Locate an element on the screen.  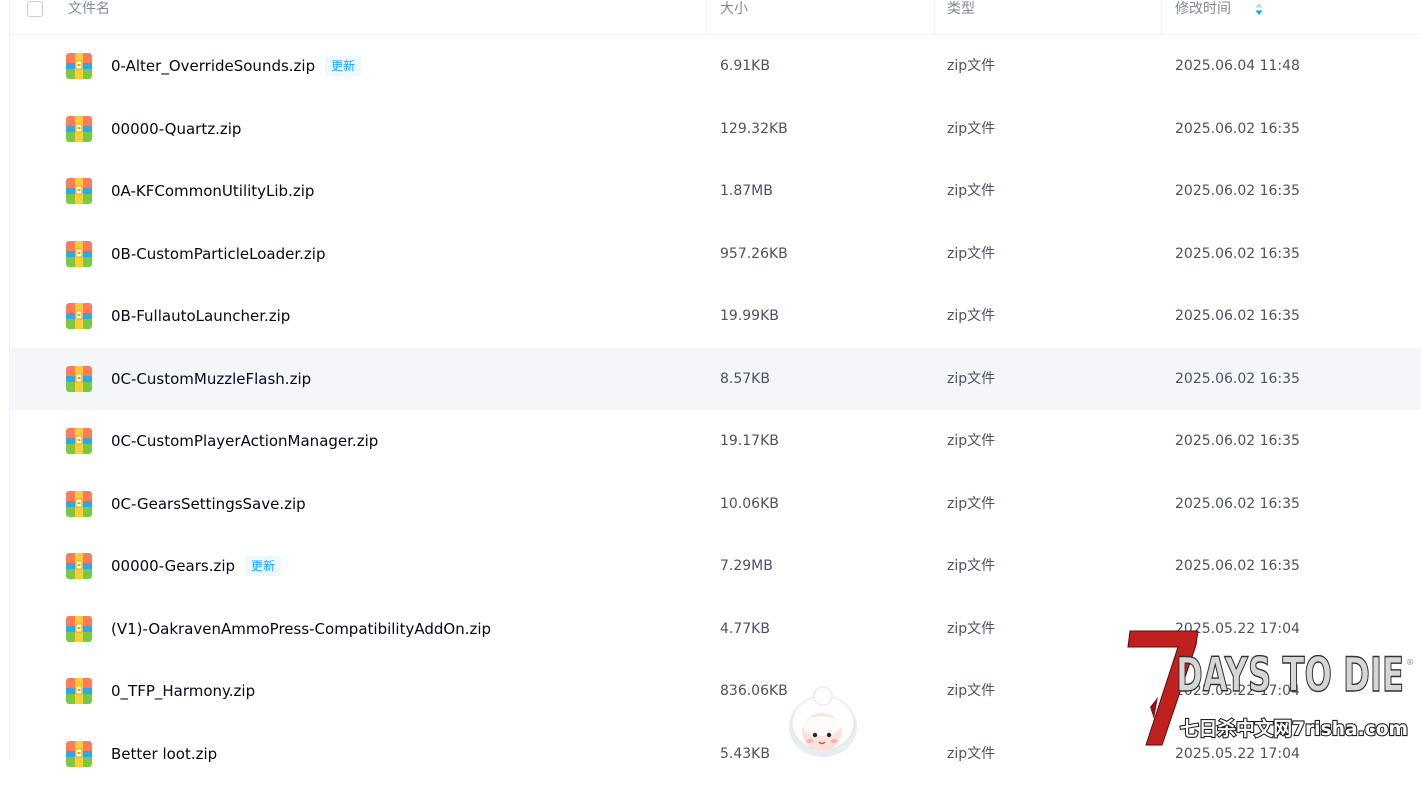
file-name-cell: 0_TFP_Harmony.zip is located at coordinates (183, 691).